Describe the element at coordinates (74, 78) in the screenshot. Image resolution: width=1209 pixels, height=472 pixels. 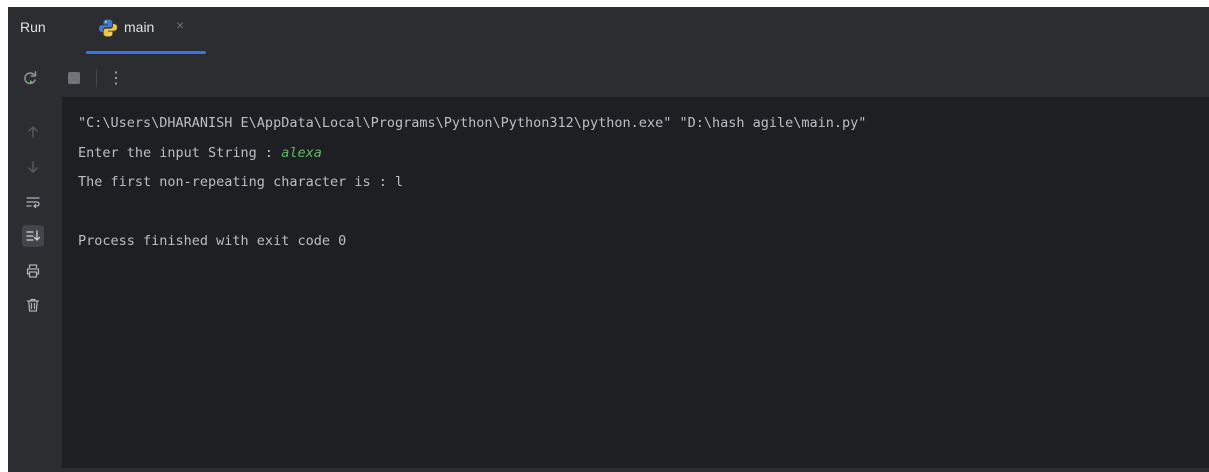
I see `stop-icon` at that location.